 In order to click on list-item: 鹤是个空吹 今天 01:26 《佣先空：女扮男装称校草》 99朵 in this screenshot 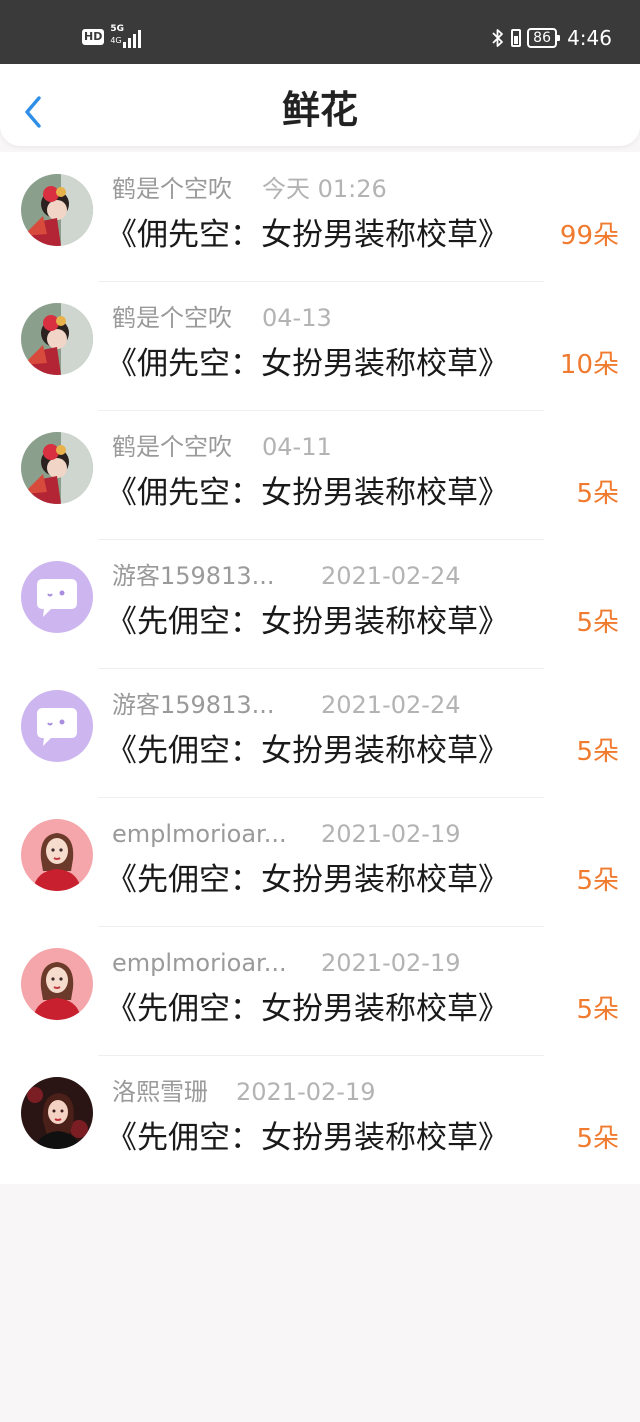, I will do `click(320, 216)`.